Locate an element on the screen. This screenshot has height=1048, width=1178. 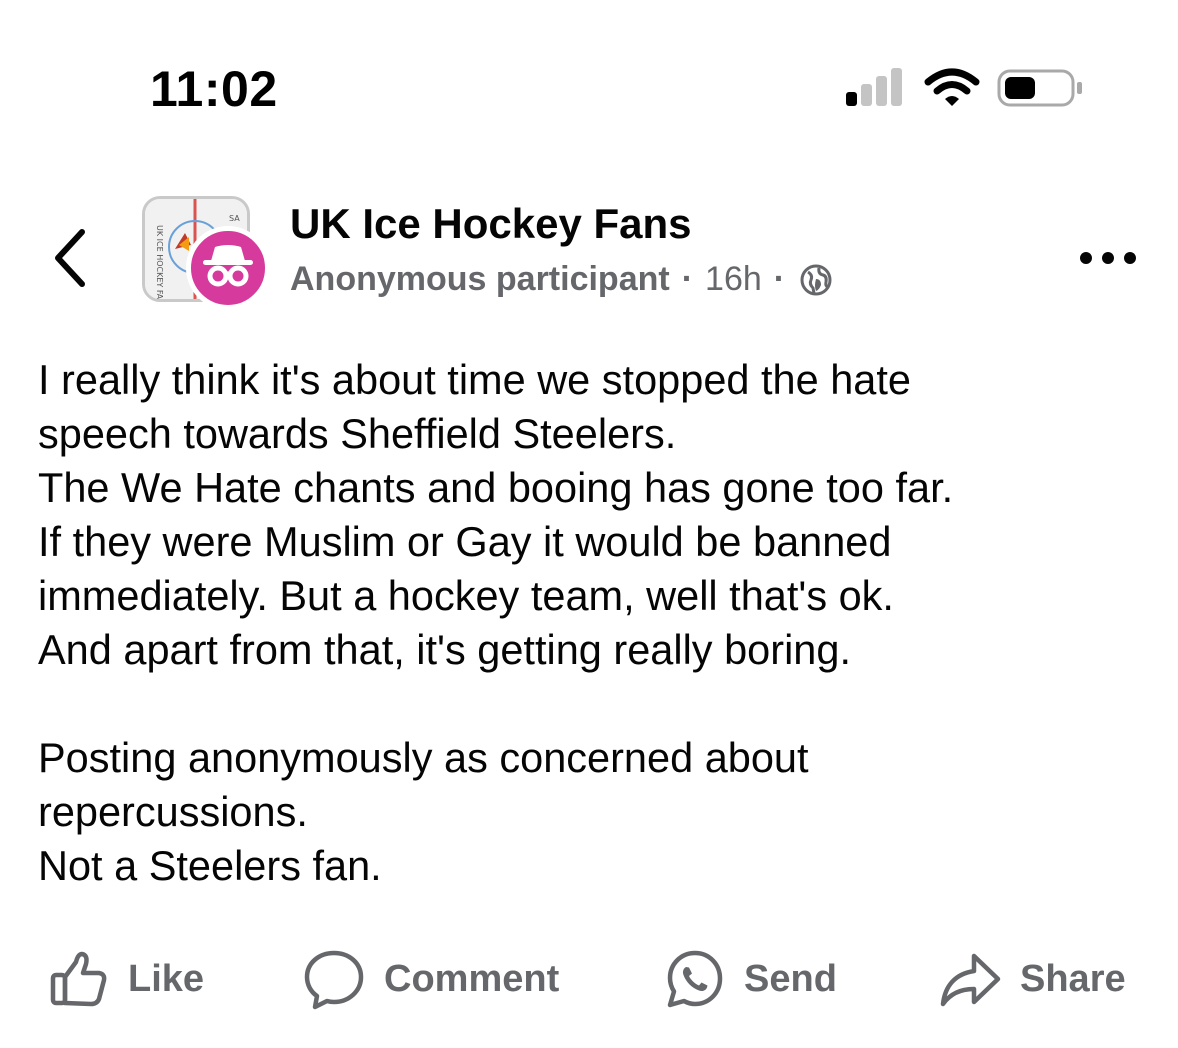
svg-text: UK ICE HOCKEY FANS is located at coordinates (159, 262).